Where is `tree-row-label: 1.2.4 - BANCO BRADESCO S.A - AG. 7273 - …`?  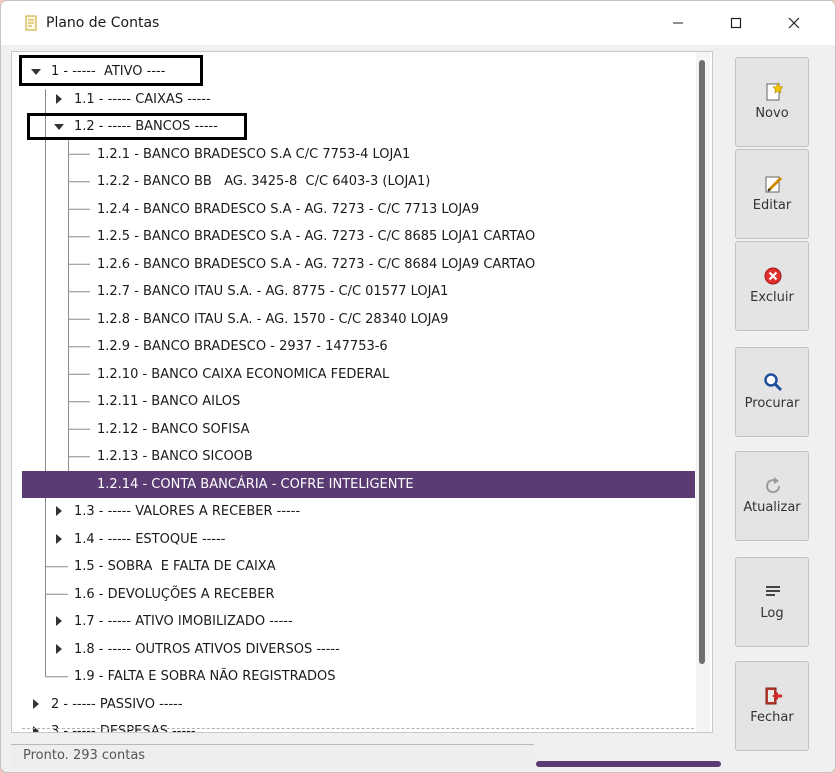
tree-row-label: 1.2.4 - BANCO BRADESCO S.A - AG. 7273 - … is located at coordinates (288, 209).